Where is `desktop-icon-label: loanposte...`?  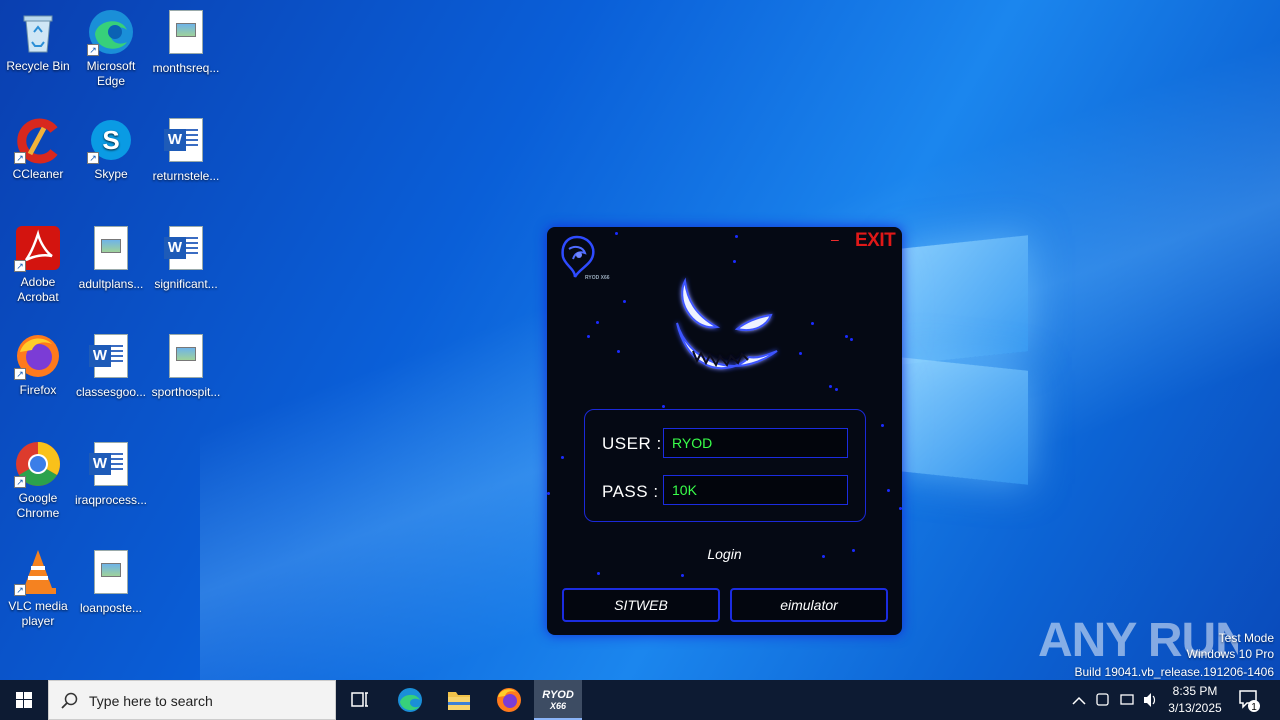 desktop-icon-label: loanposte... is located at coordinates (111, 608).